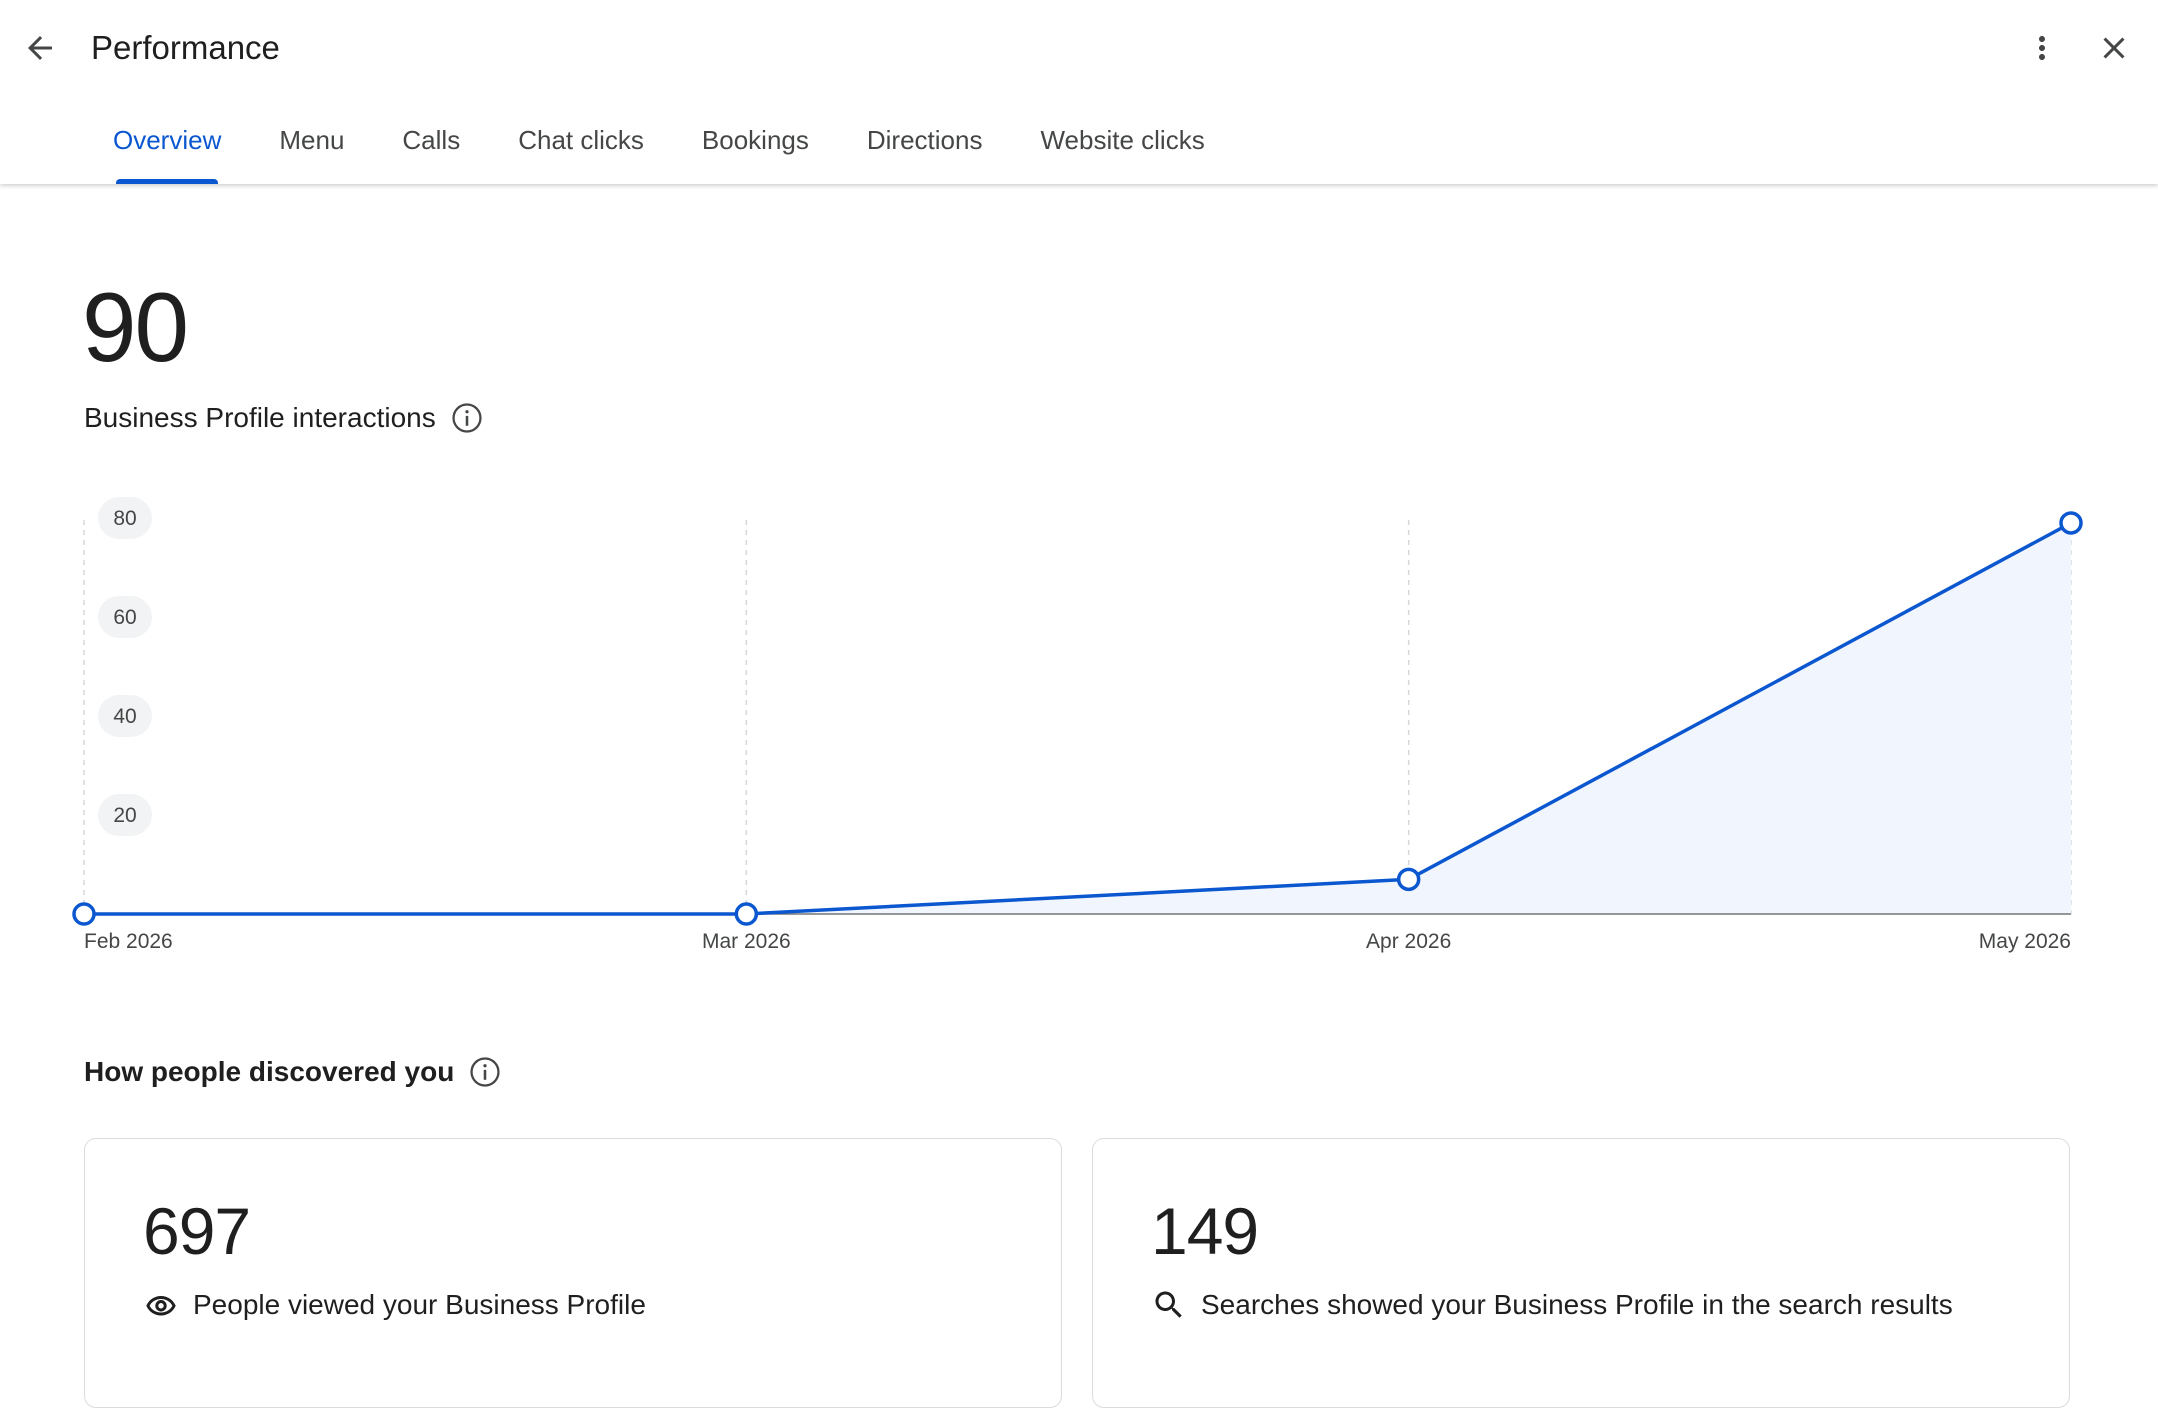 Image resolution: width=2158 pixels, height=1408 pixels. What do you see at coordinates (260, 417) in the screenshot?
I see `interactions-label: Business Profile interactions` at bounding box center [260, 417].